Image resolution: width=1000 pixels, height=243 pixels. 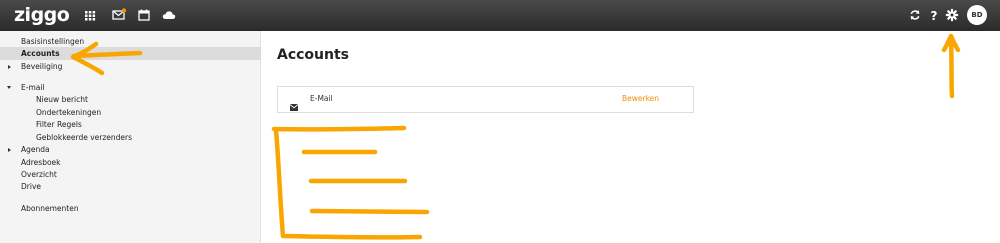 What do you see at coordinates (321, 98) in the screenshot?
I see `account-name: E-Mail` at bounding box center [321, 98].